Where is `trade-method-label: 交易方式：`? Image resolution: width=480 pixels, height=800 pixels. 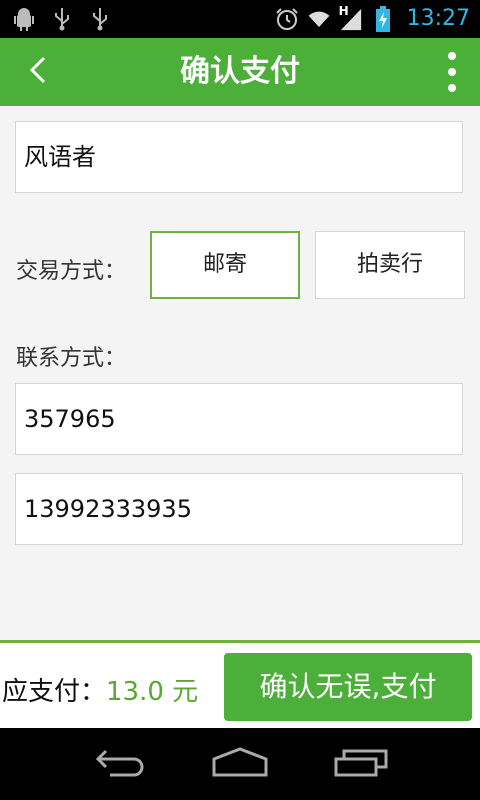
trade-method-label: 交易方式： is located at coordinates (71, 271).